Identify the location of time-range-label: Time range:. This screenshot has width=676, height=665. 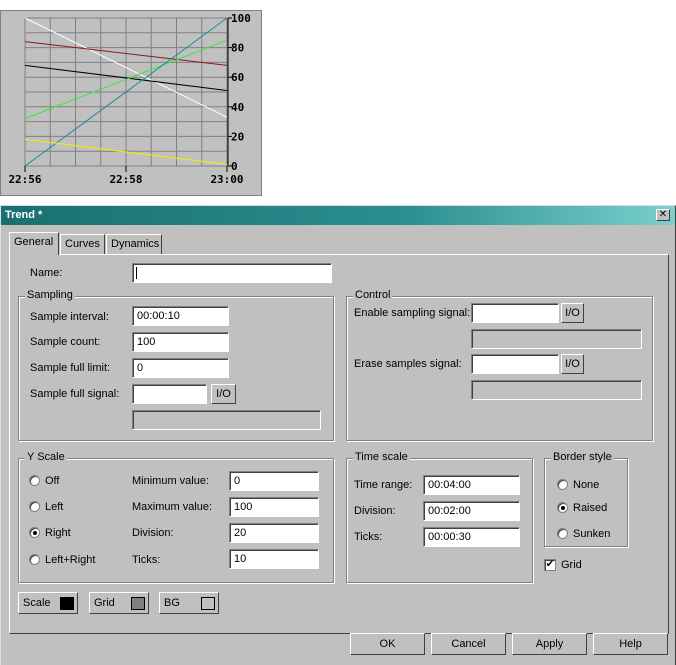
(383, 485).